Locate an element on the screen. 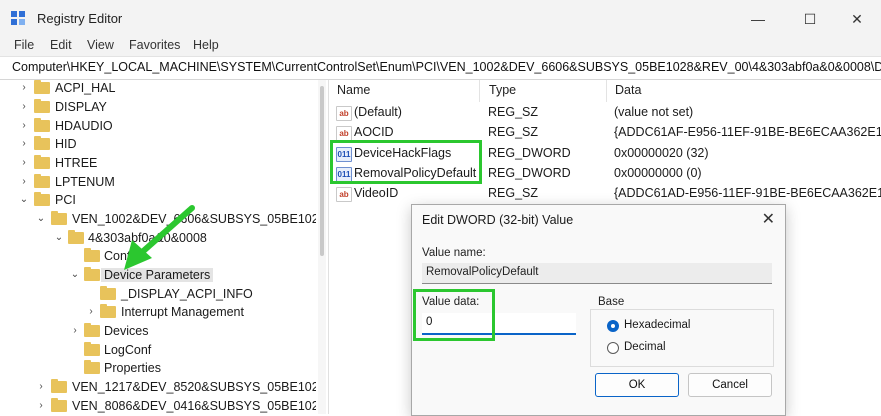 Image resolution: width=881 pixels, height=416 pixels. tree-item: ⌄ PCI is located at coordinates (158, 201).